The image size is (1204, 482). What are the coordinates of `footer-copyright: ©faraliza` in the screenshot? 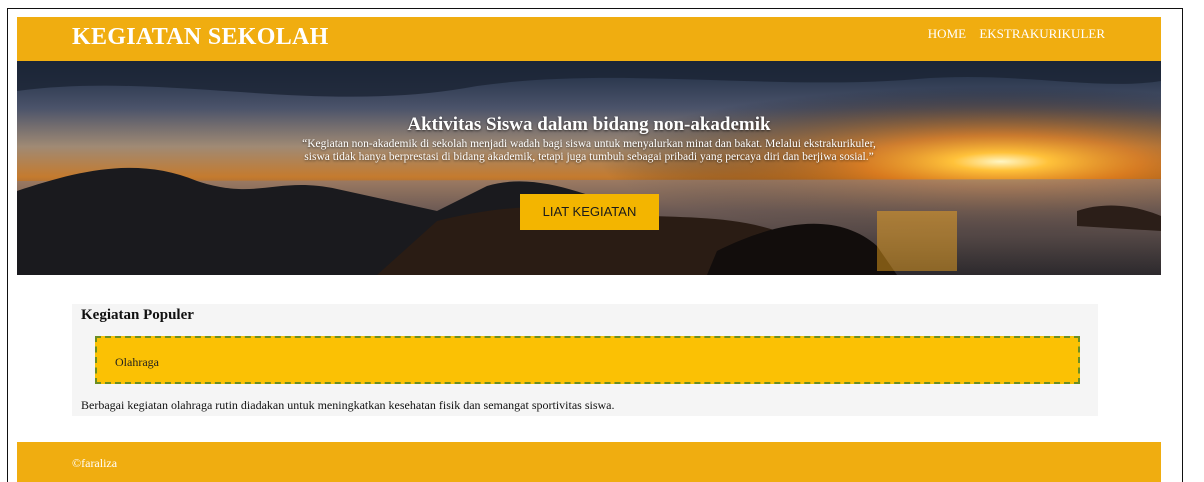 It's located at (95, 463).